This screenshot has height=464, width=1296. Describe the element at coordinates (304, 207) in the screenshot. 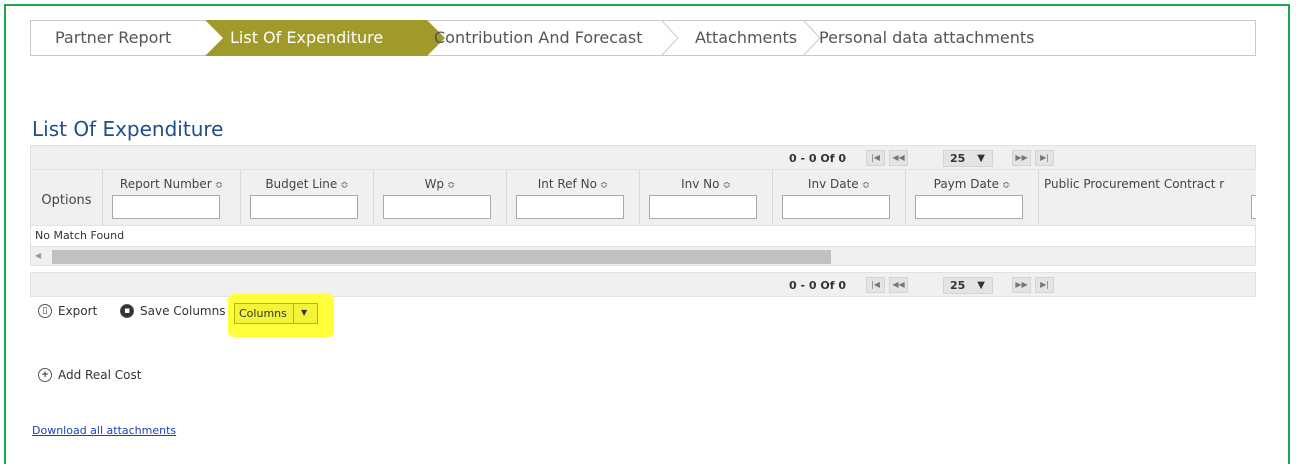

I see `budget-line-filter-input` at that location.